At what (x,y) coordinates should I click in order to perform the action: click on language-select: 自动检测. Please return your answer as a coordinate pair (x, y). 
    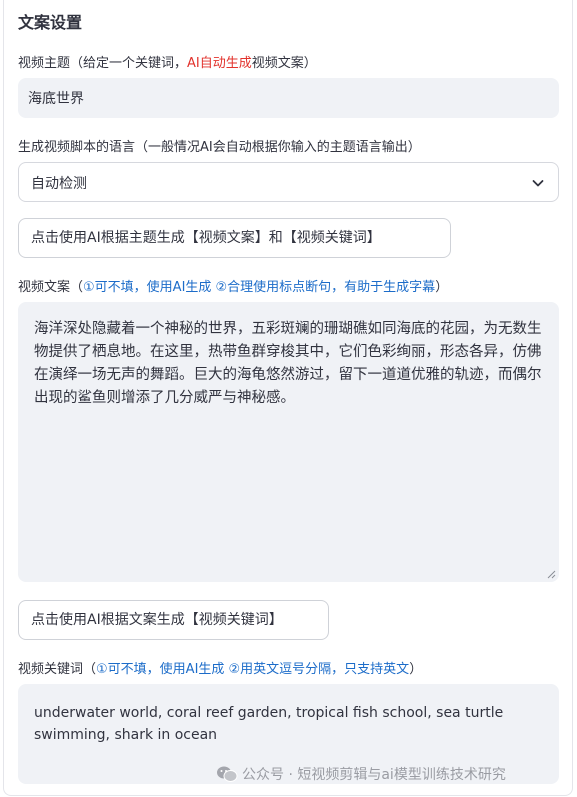
    Looking at the image, I should click on (288, 182).